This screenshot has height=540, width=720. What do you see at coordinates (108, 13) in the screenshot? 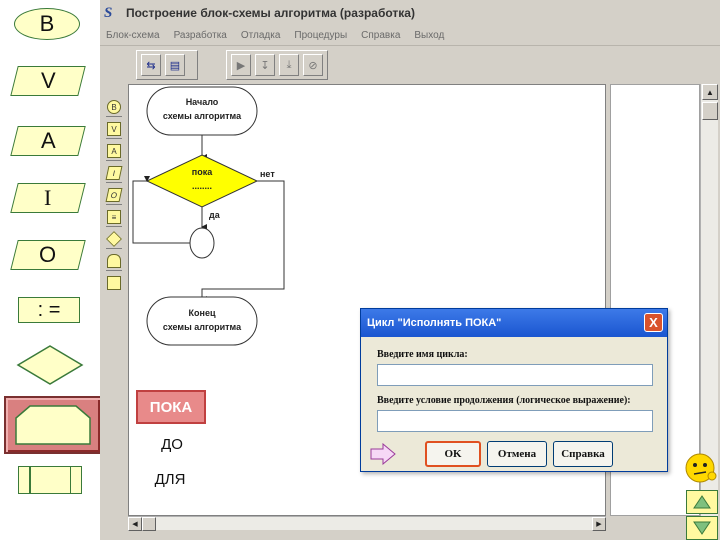
I see `app-logo-icon: S` at bounding box center [108, 13].